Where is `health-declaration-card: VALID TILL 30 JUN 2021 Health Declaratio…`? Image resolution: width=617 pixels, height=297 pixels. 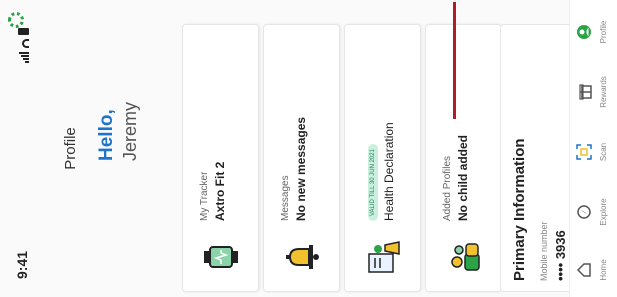
health-declaration-card: VALID TILL 30 JUN 2021 Health Declaratio… is located at coordinates (382, 158).